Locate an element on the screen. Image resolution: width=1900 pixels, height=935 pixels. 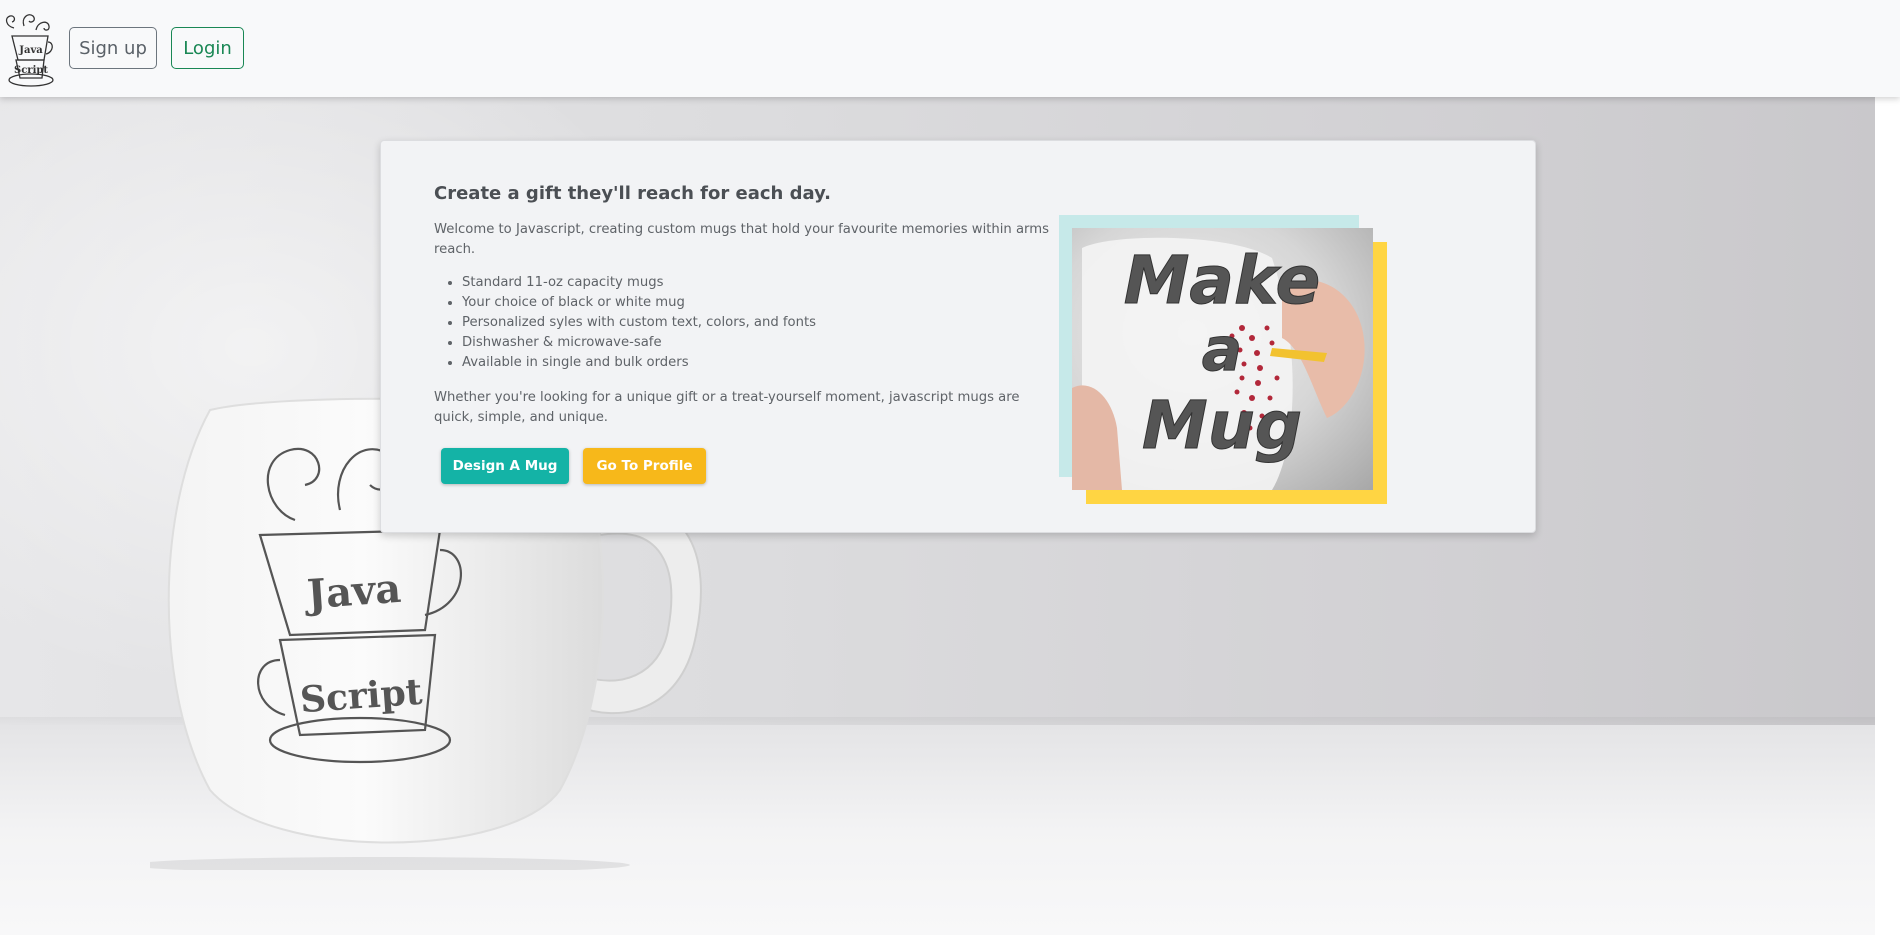
navbar: Java Script Sign up Login is located at coordinates (950, 48).